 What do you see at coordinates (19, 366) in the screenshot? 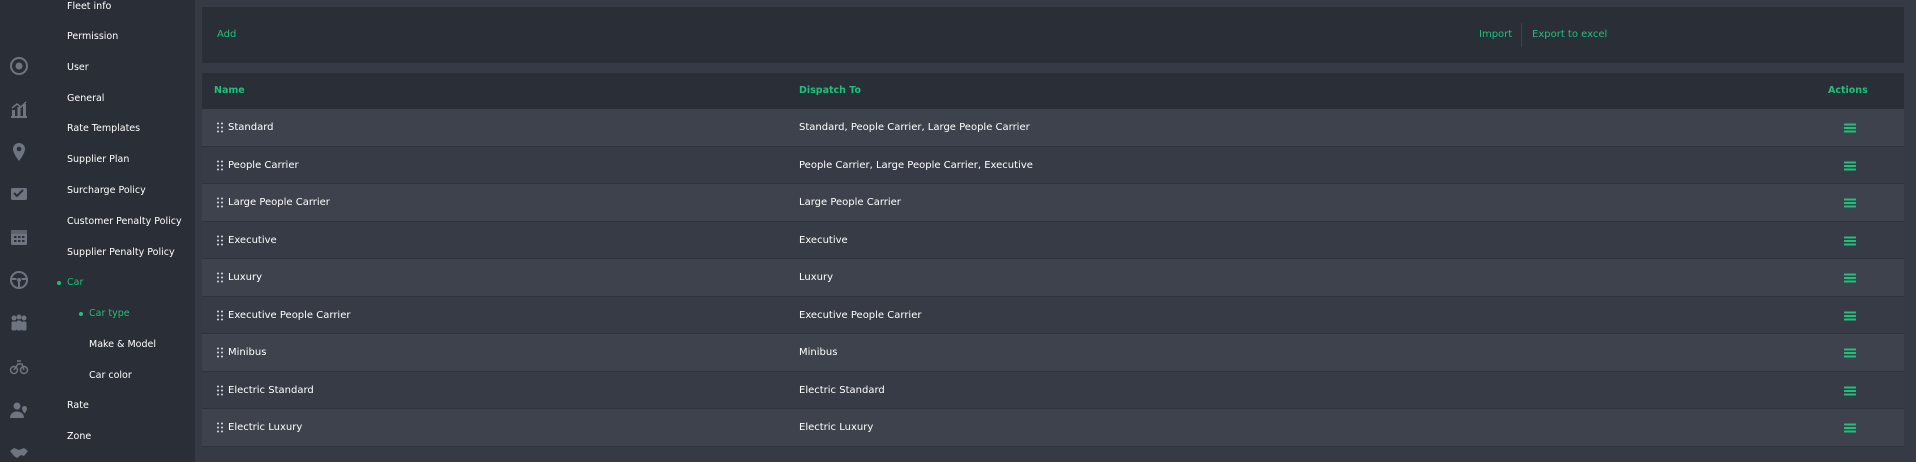
I see `driver-icon` at bounding box center [19, 366].